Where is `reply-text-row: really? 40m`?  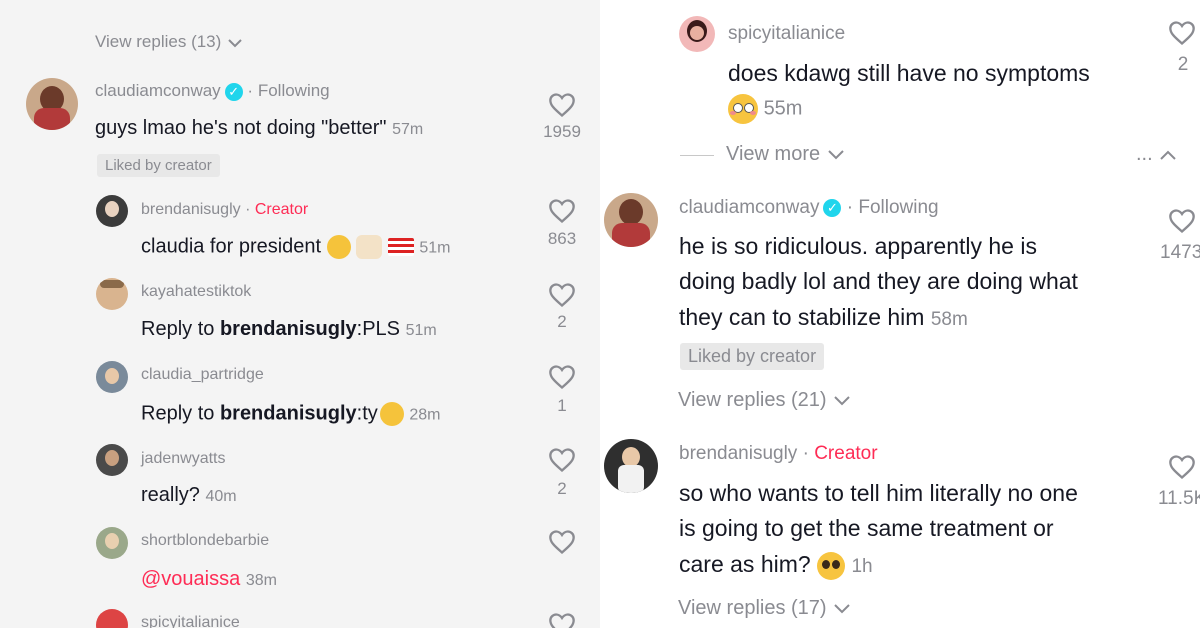
reply-text-row: really? 40m is located at coordinates (189, 495).